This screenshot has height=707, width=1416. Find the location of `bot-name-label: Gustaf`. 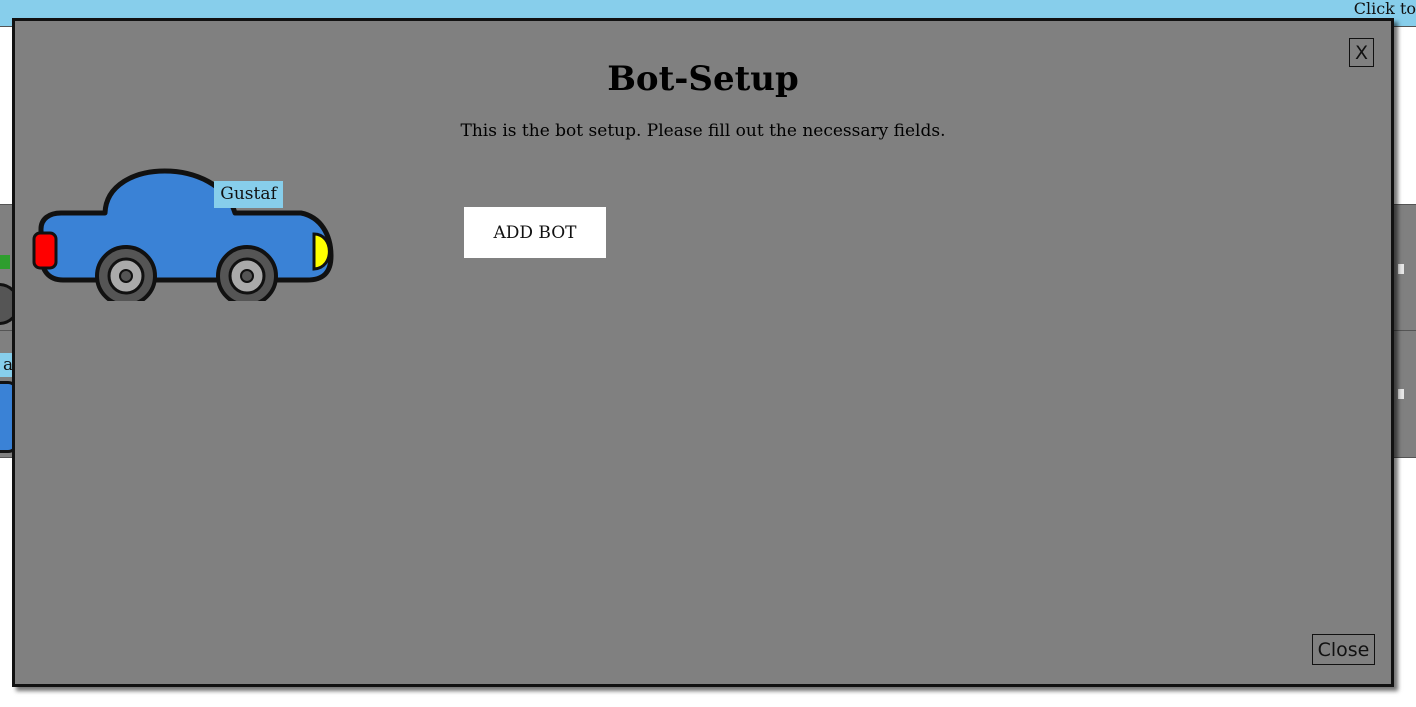

bot-name-label: Gustaf is located at coordinates (248, 194).